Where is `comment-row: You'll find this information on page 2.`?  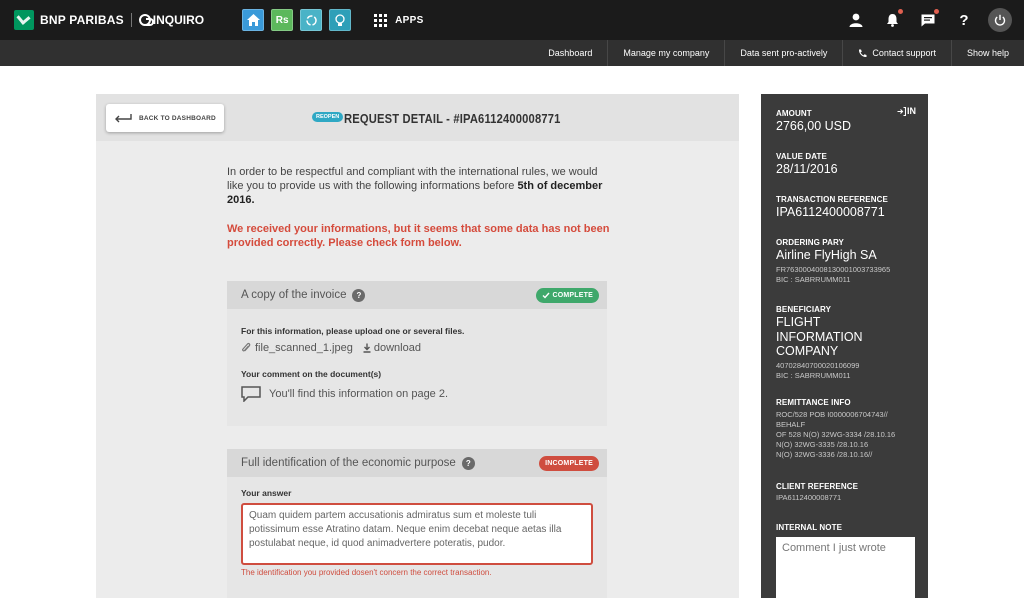 comment-row: You'll find this information on page 2. is located at coordinates (417, 394).